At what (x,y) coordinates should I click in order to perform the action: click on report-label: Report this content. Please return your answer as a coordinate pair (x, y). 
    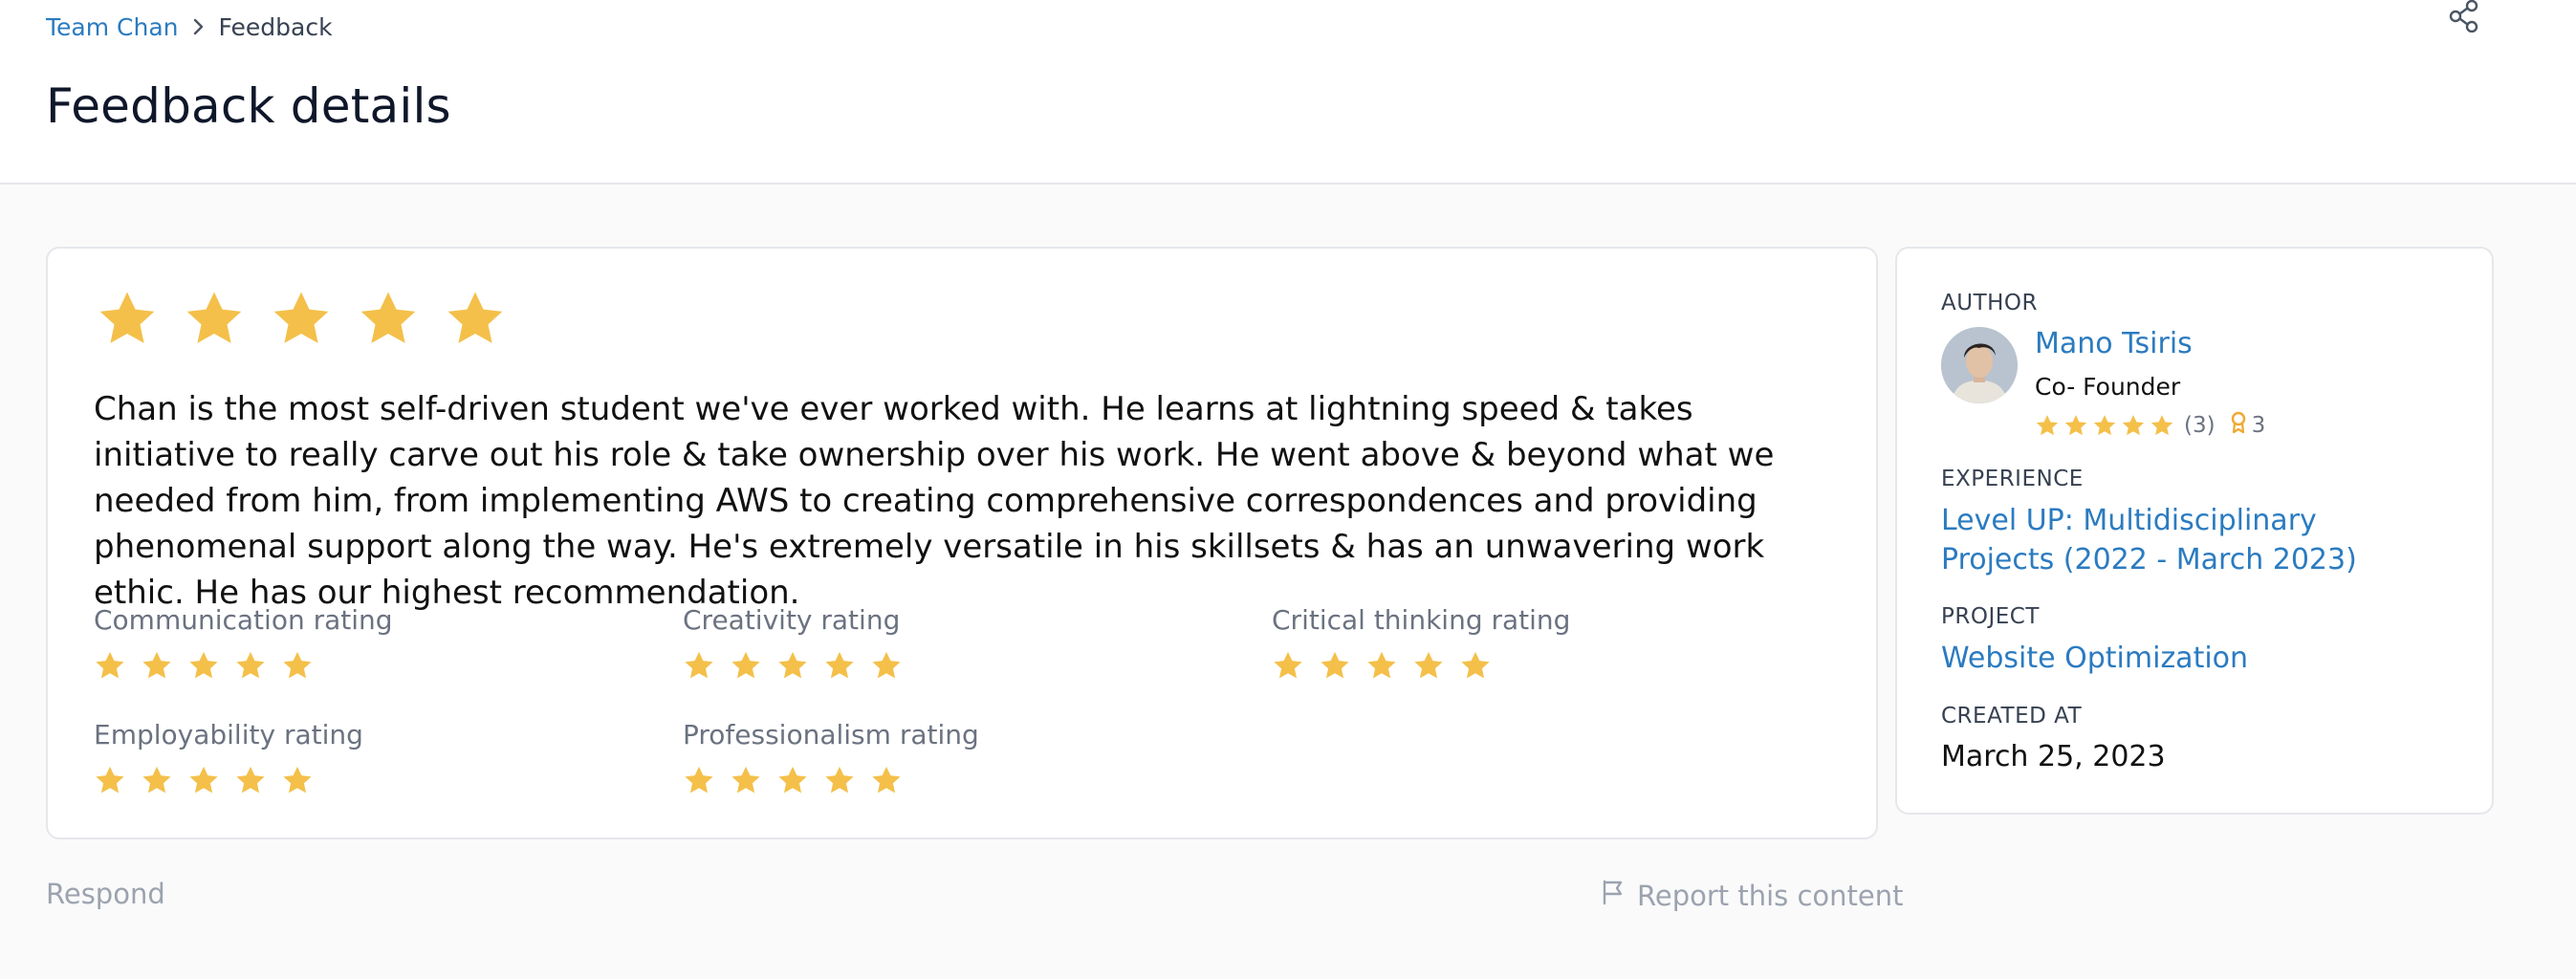
    Looking at the image, I should click on (1770, 895).